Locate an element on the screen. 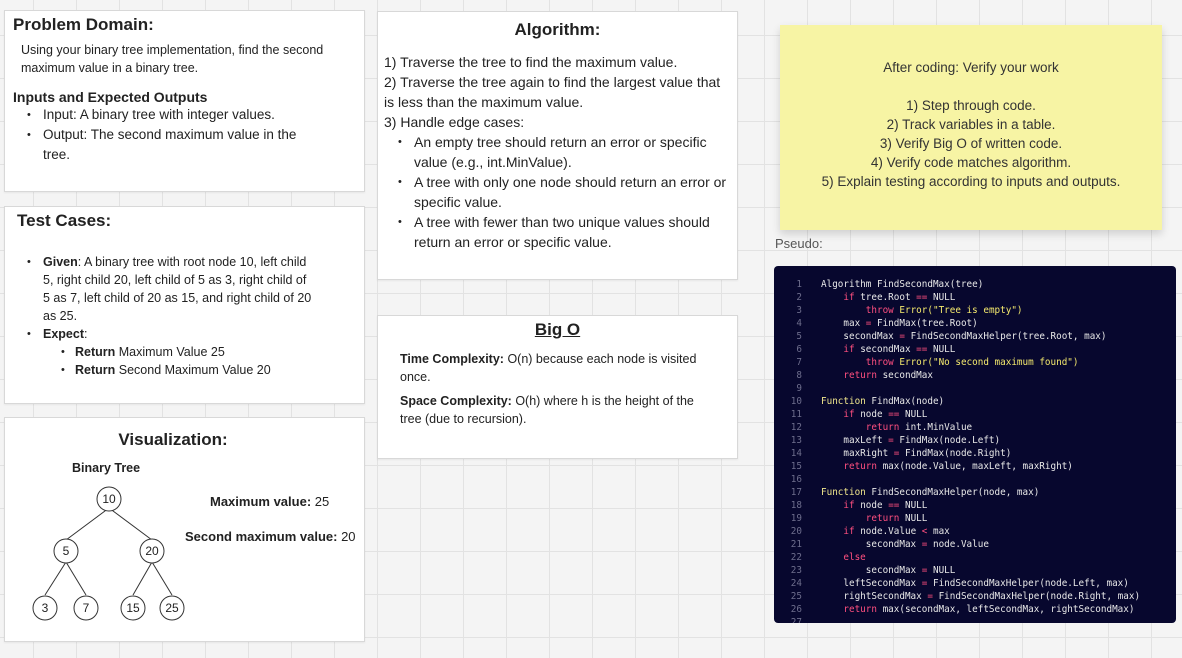  line-number: 10 is located at coordinates (796, 401).